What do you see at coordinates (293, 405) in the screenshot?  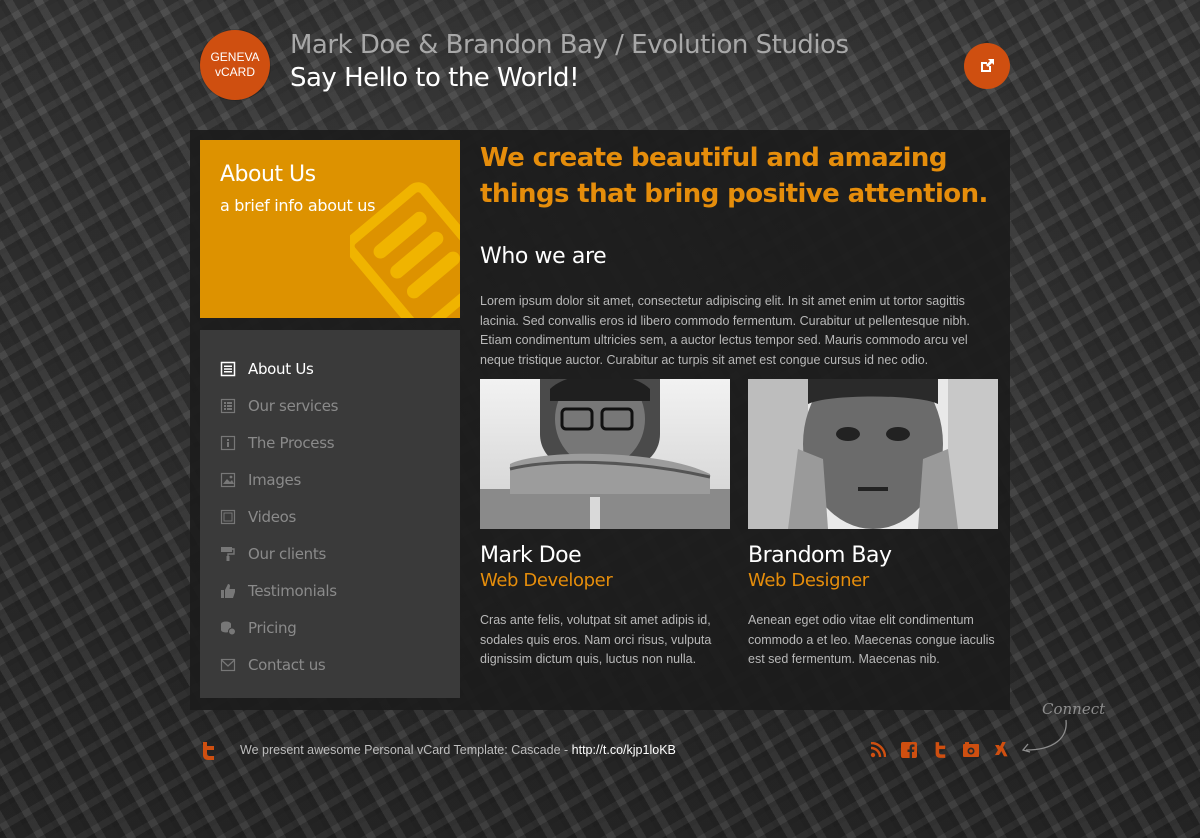 I see `nav-label: Our services` at bounding box center [293, 405].